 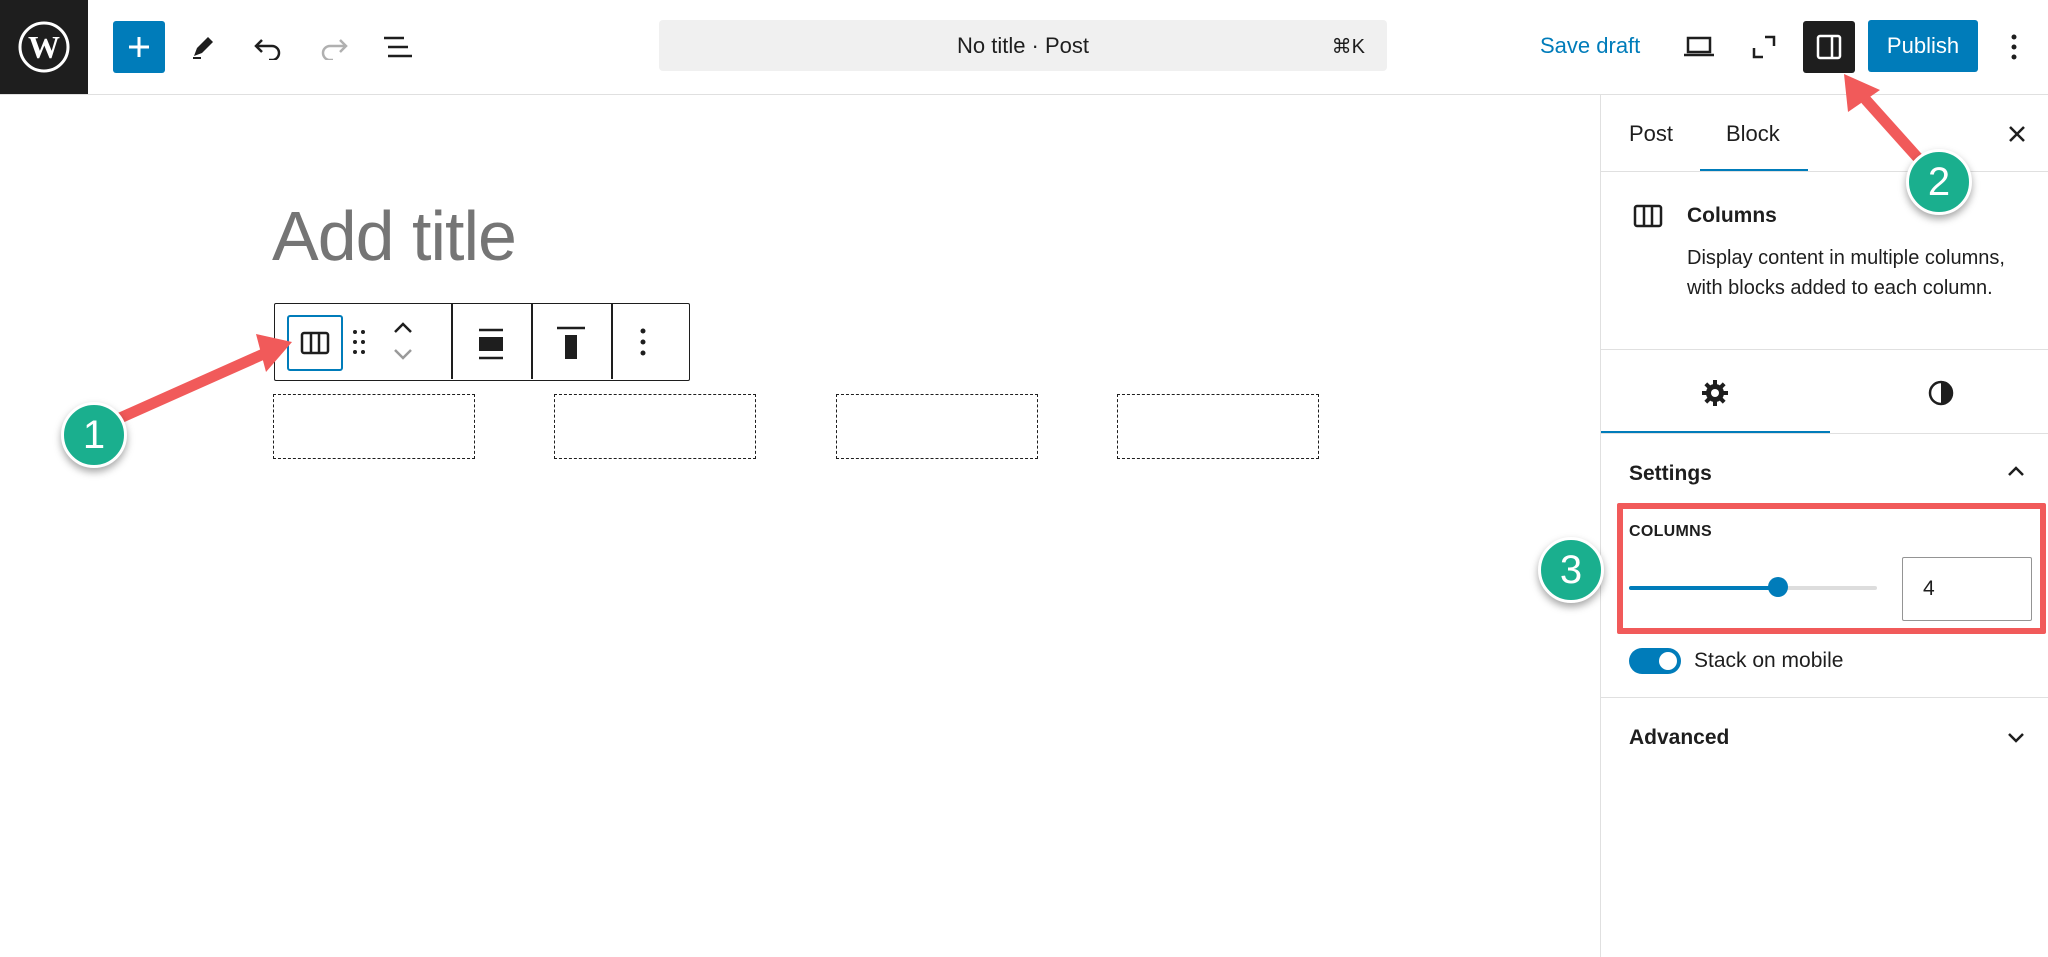 What do you see at coordinates (1571, 570) in the screenshot?
I see `annotation-badge: 3` at bounding box center [1571, 570].